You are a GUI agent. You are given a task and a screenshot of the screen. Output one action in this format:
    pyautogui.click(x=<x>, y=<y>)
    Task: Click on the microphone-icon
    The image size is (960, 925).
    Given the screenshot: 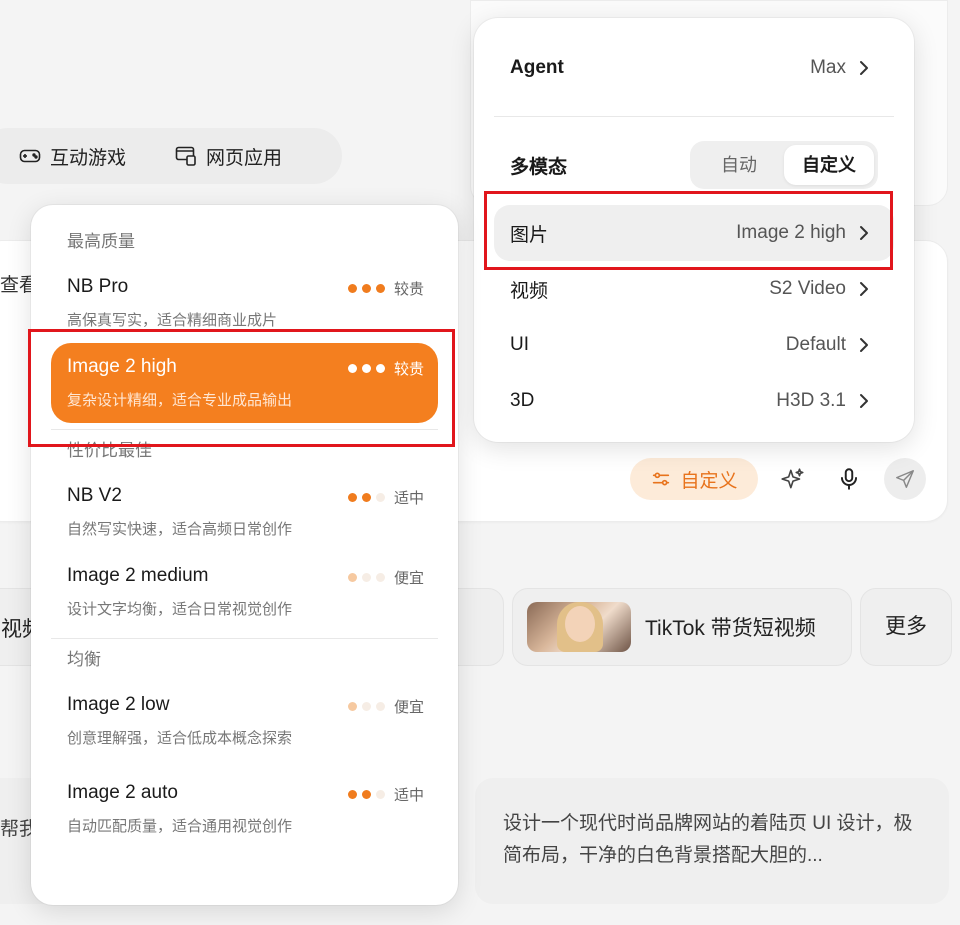 What is the action you would take?
    pyautogui.click(x=849, y=479)
    